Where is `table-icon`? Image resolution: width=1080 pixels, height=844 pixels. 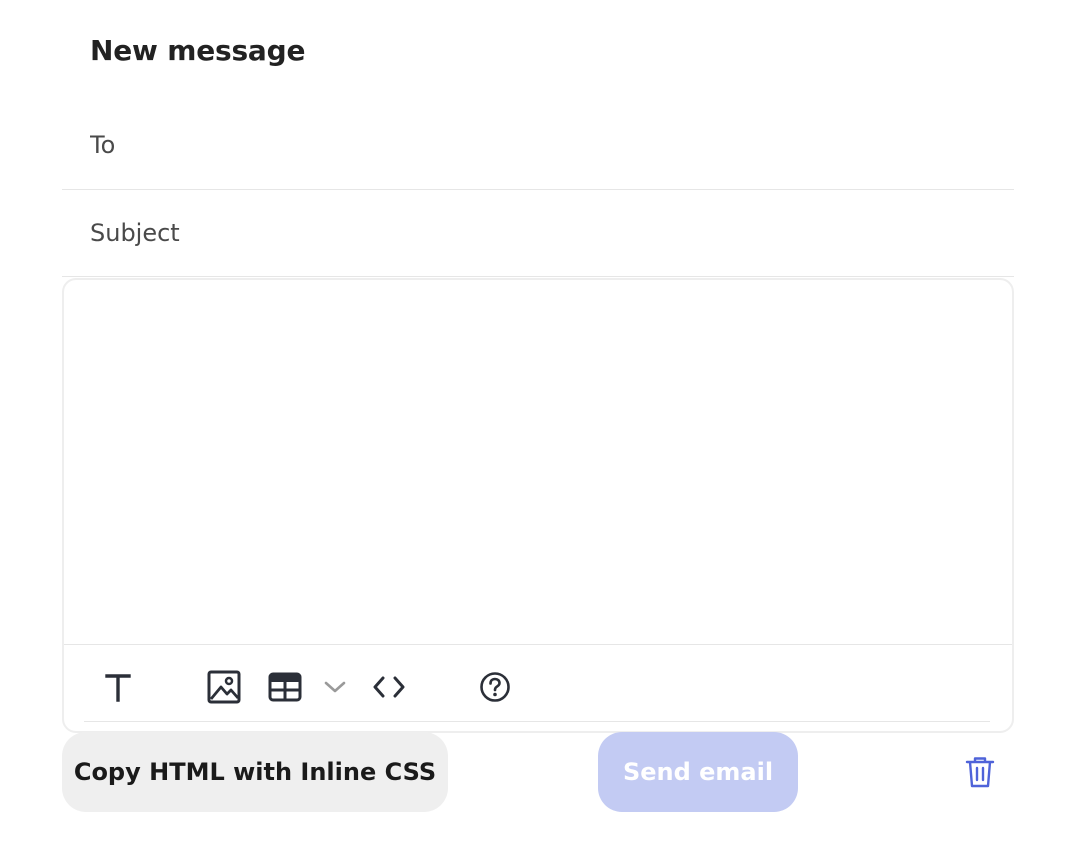
table-icon is located at coordinates (285, 687).